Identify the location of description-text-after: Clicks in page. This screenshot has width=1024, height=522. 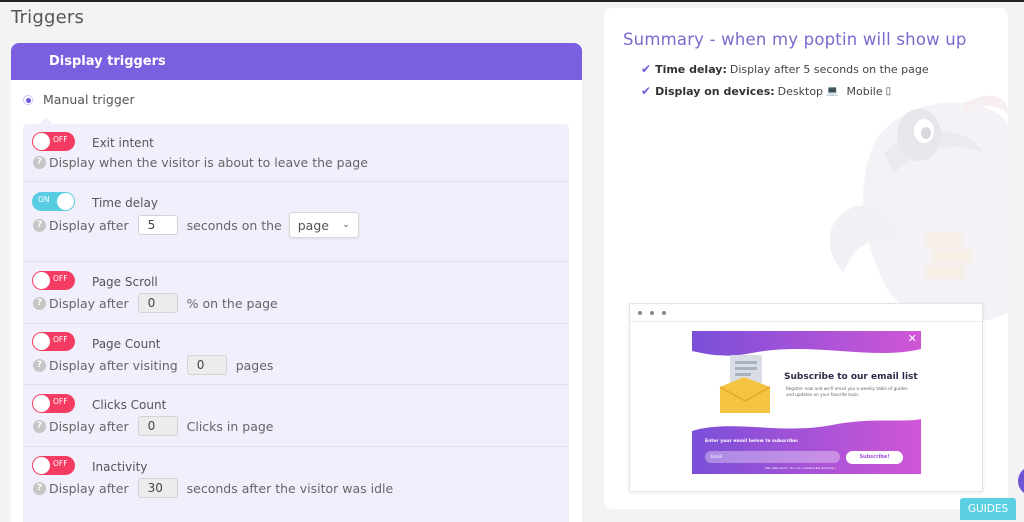
(230, 426).